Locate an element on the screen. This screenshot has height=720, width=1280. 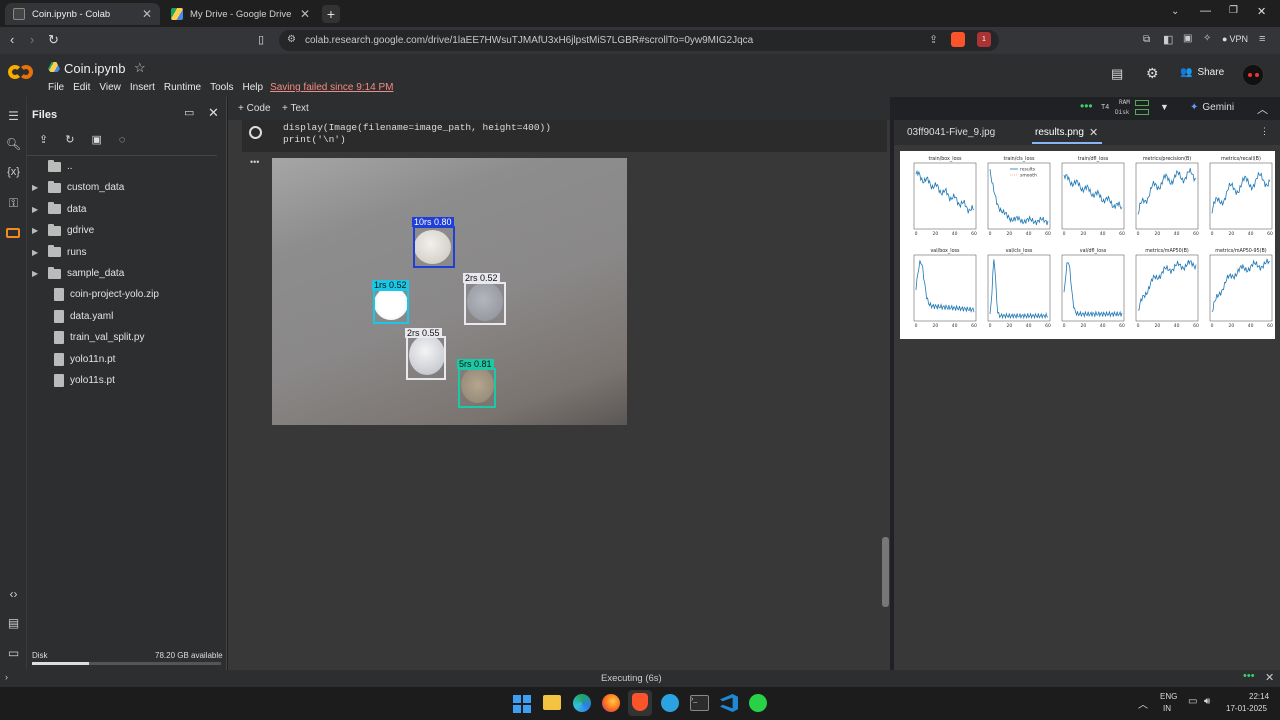
file-row: data.yaml is located at coordinates (72, 316).